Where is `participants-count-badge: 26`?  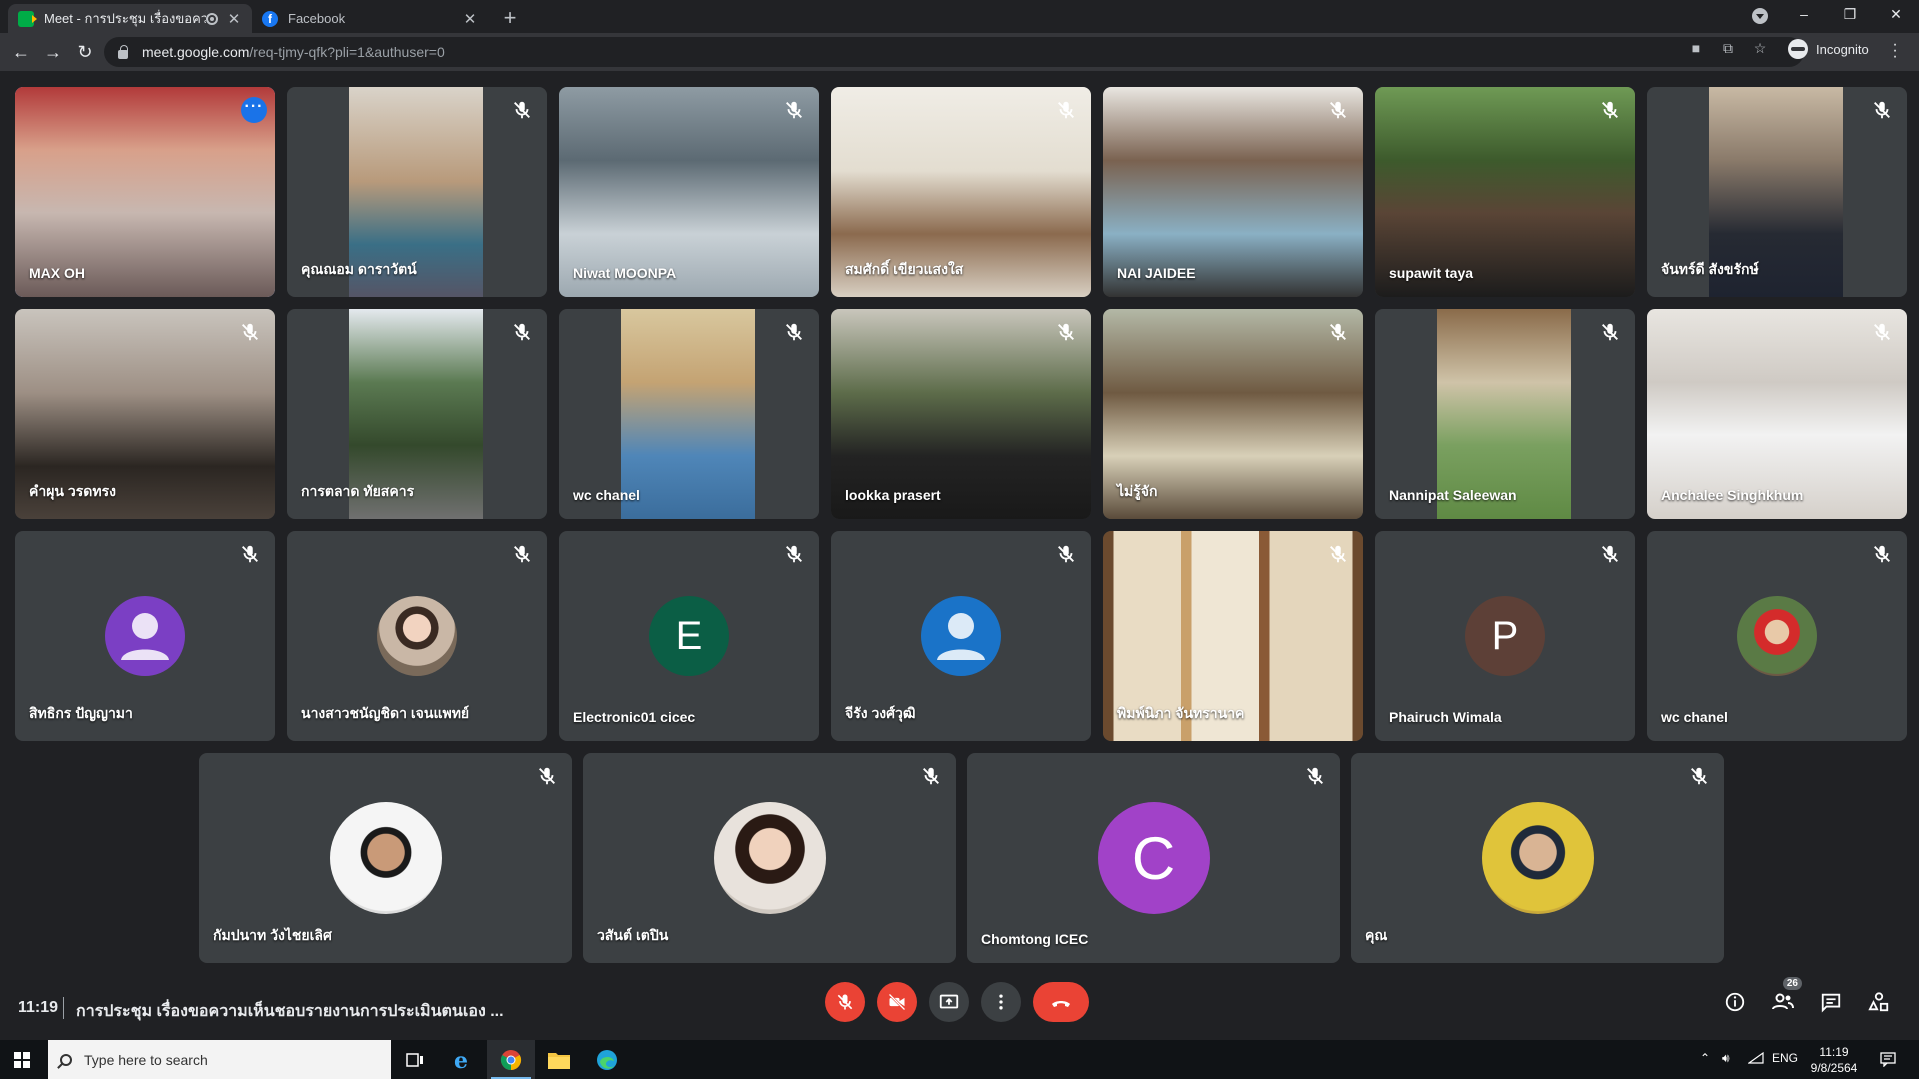 participants-count-badge: 26 is located at coordinates (1792, 983).